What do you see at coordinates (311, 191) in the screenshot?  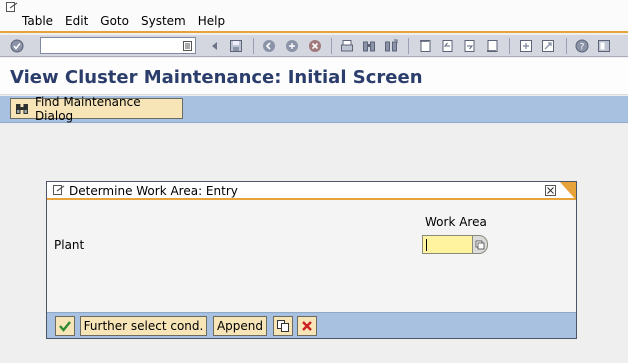 I see `dialog-title-bar: Determine Work Area: Entry` at bounding box center [311, 191].